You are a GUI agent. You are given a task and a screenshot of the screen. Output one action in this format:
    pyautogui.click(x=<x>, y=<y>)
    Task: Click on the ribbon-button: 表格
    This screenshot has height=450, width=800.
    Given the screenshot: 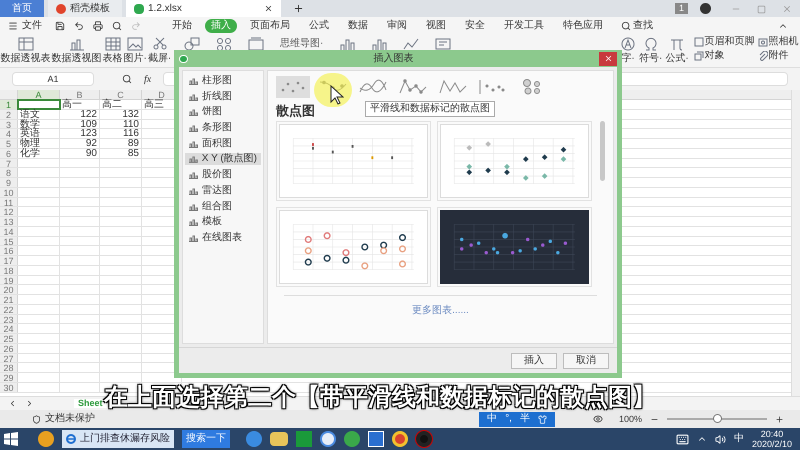 What is the action you would take?
    pyautogui.click(x=112, y=49)
    